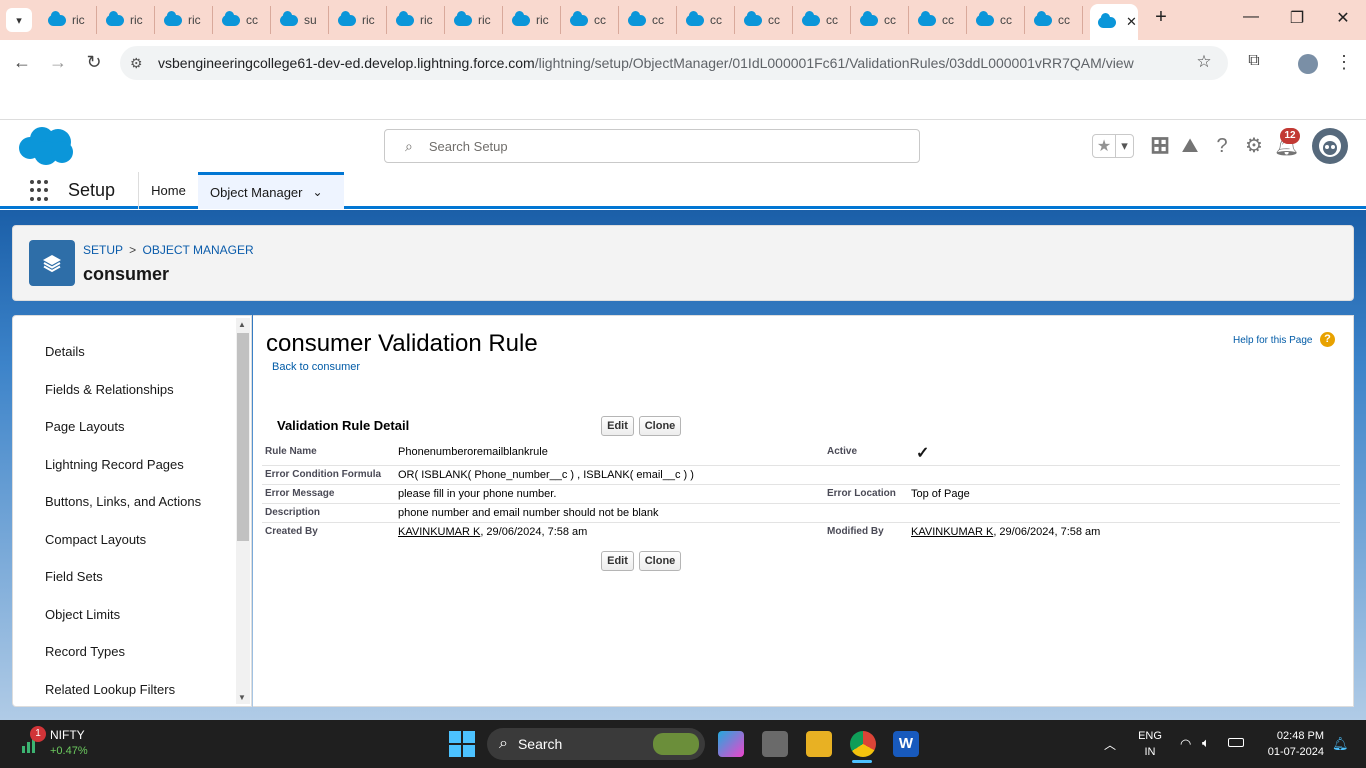  What do you see at coordinates (109, 389) in the screenshot?
I see `sidebar-item-fields: Fields & Relationships` at bounding box center [109, 389].